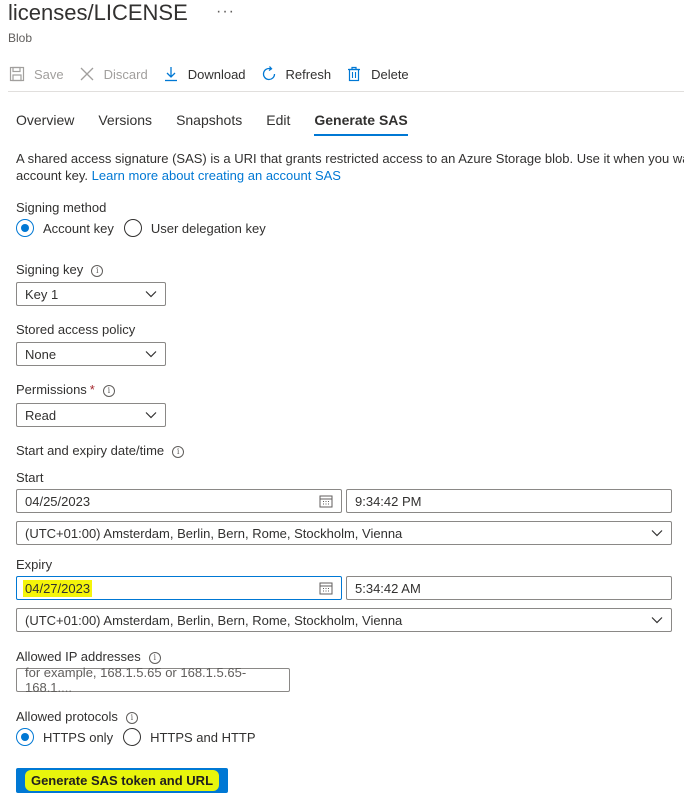 This screenshot has height=807, width=684. Describe the element at coordinates (354, 74) in the screenshot. I see `trash-icon` at that location.